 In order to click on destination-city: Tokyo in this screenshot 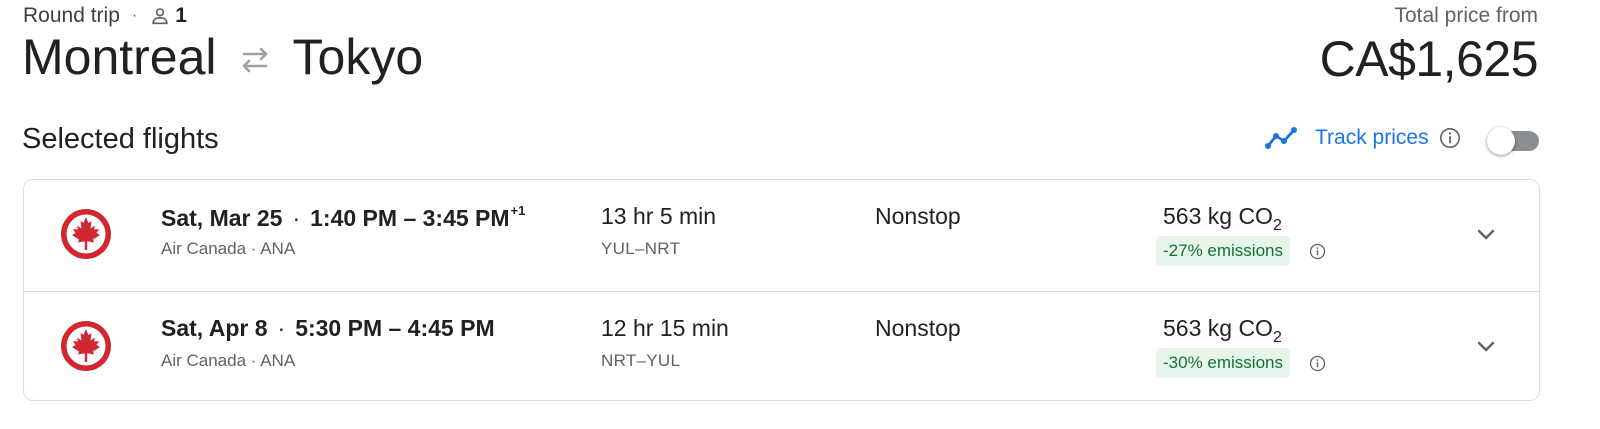, I will do `click(358, 57)`.